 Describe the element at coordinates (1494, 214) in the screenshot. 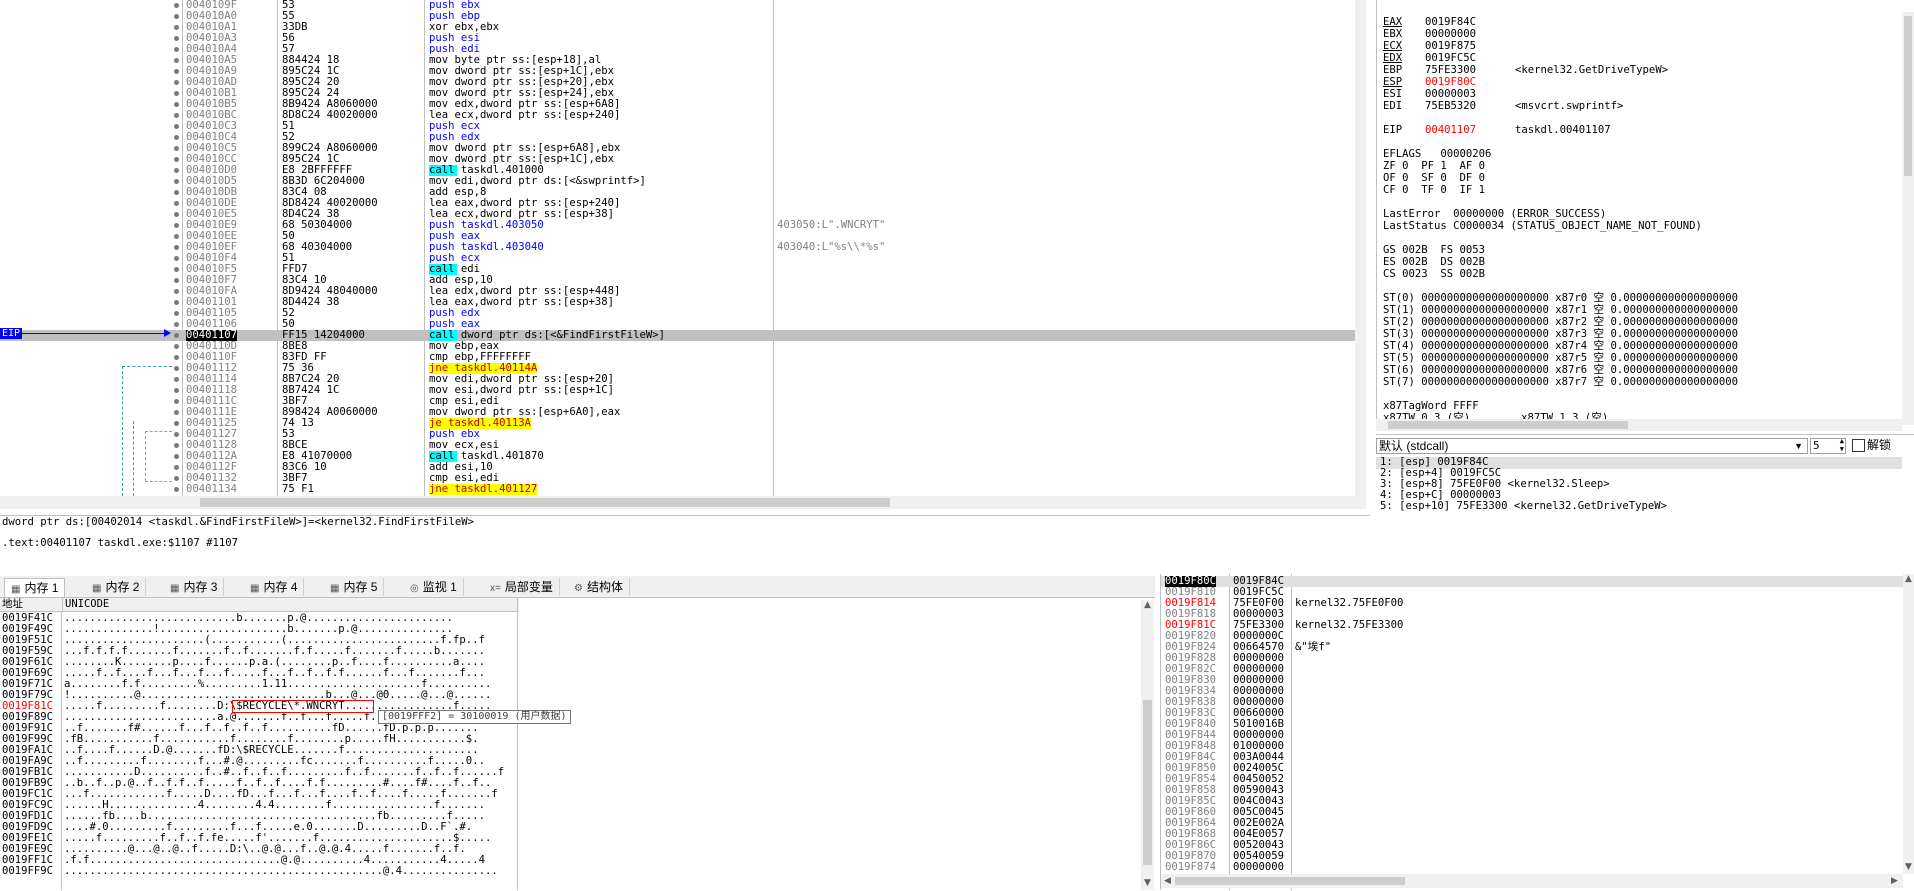

I see `lasterror-line: LastError 00000000 (ERROR_SUCCESS)` at that location.